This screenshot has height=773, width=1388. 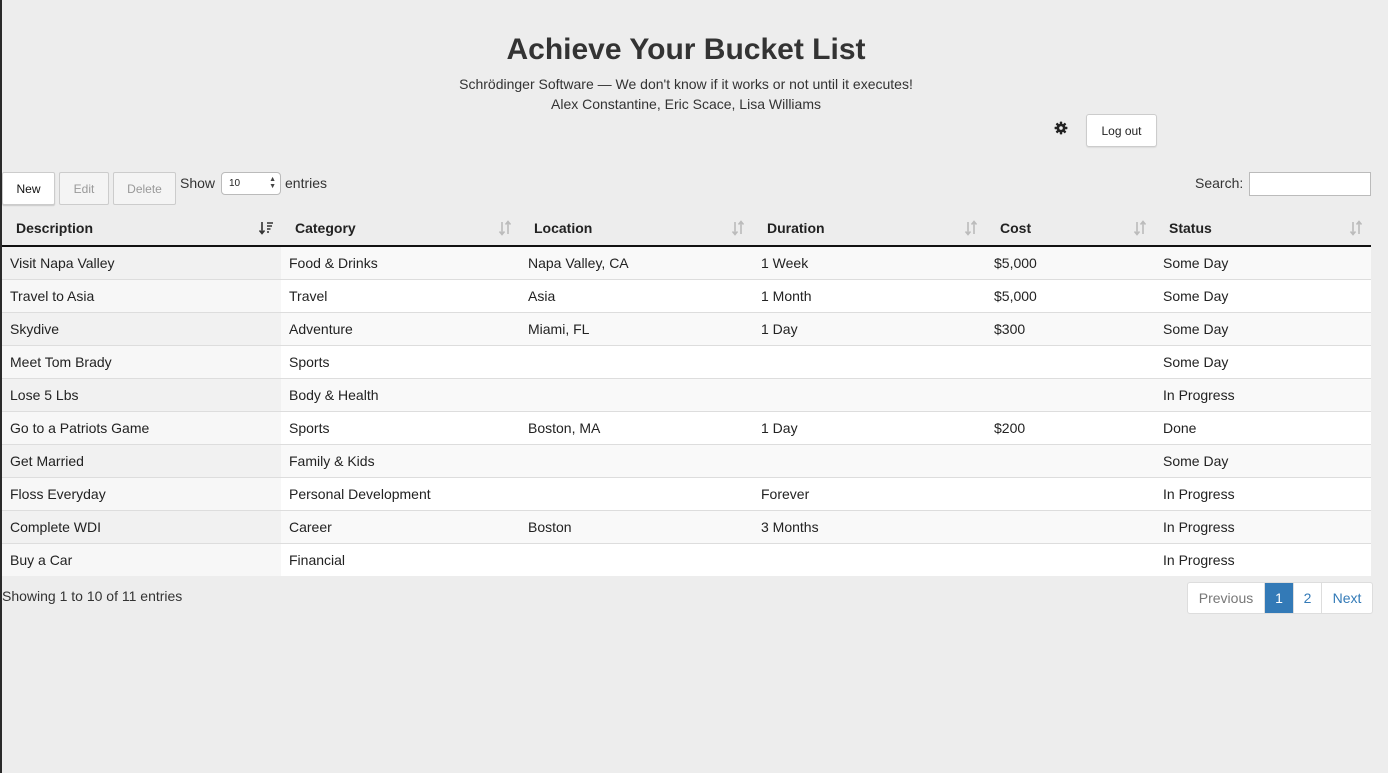 I want to click on table-cell-status: Done, so click(x=1263, y=427).